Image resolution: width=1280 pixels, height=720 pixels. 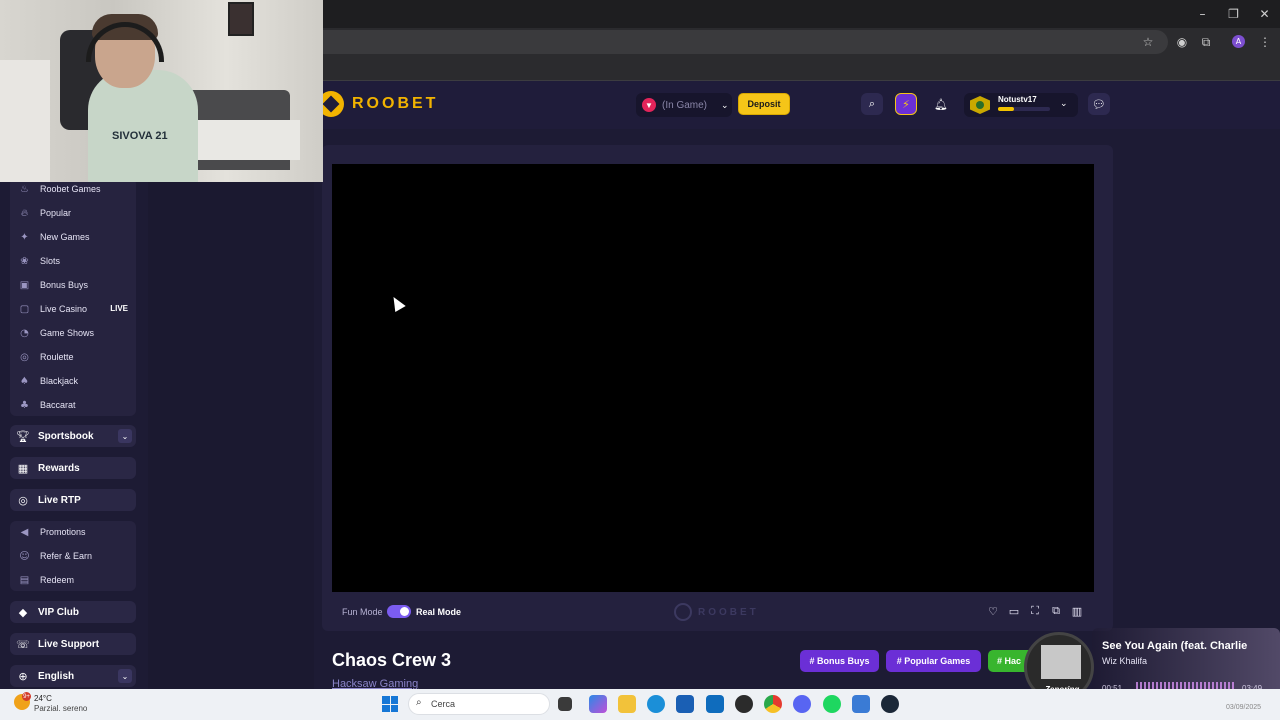 I want to click on sidebar-item-bonus-buys: ▣ Bonus Buys, so click(x=53, y=285).